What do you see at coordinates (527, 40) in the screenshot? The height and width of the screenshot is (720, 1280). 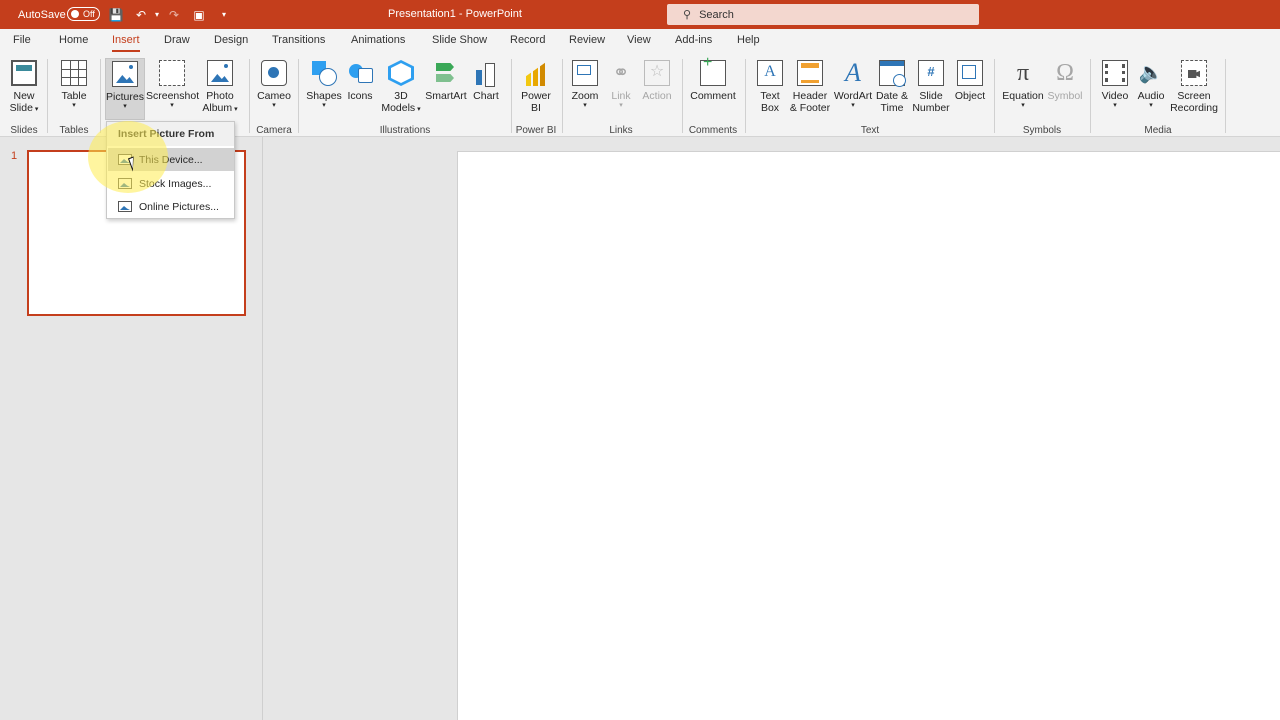 I see `tab-record: Record` at bounding box center [527, 40].